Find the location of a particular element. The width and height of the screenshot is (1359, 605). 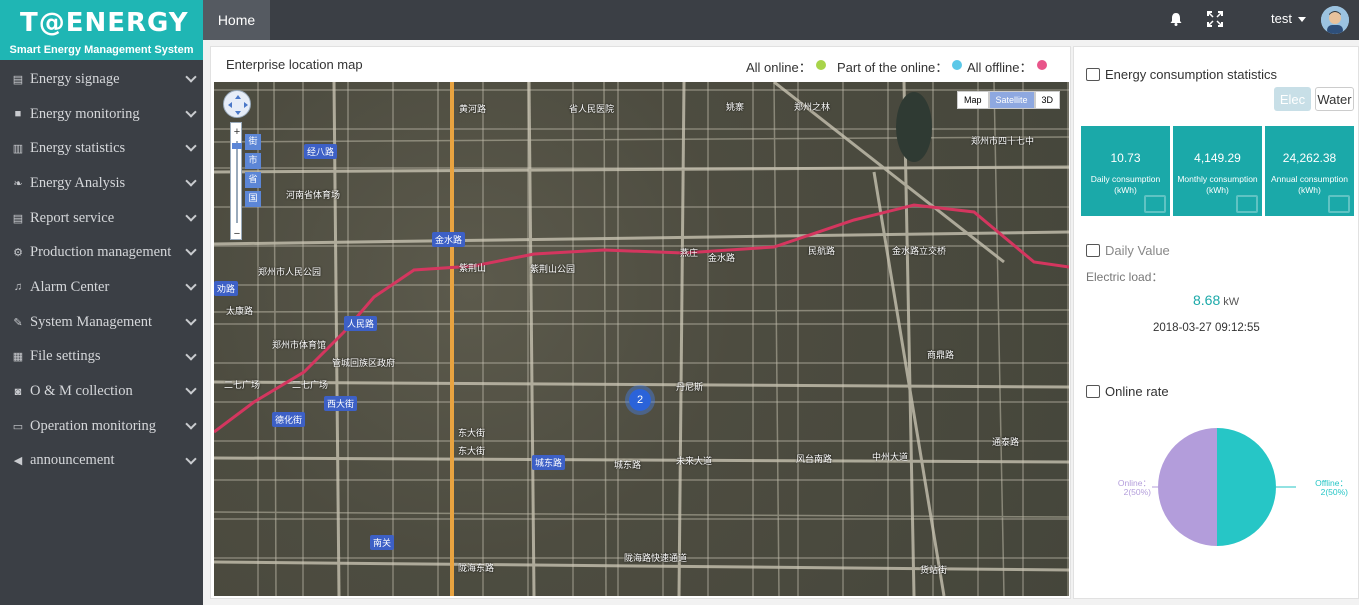

stat-value: 10.73 is located at coordinates (1125, 158).